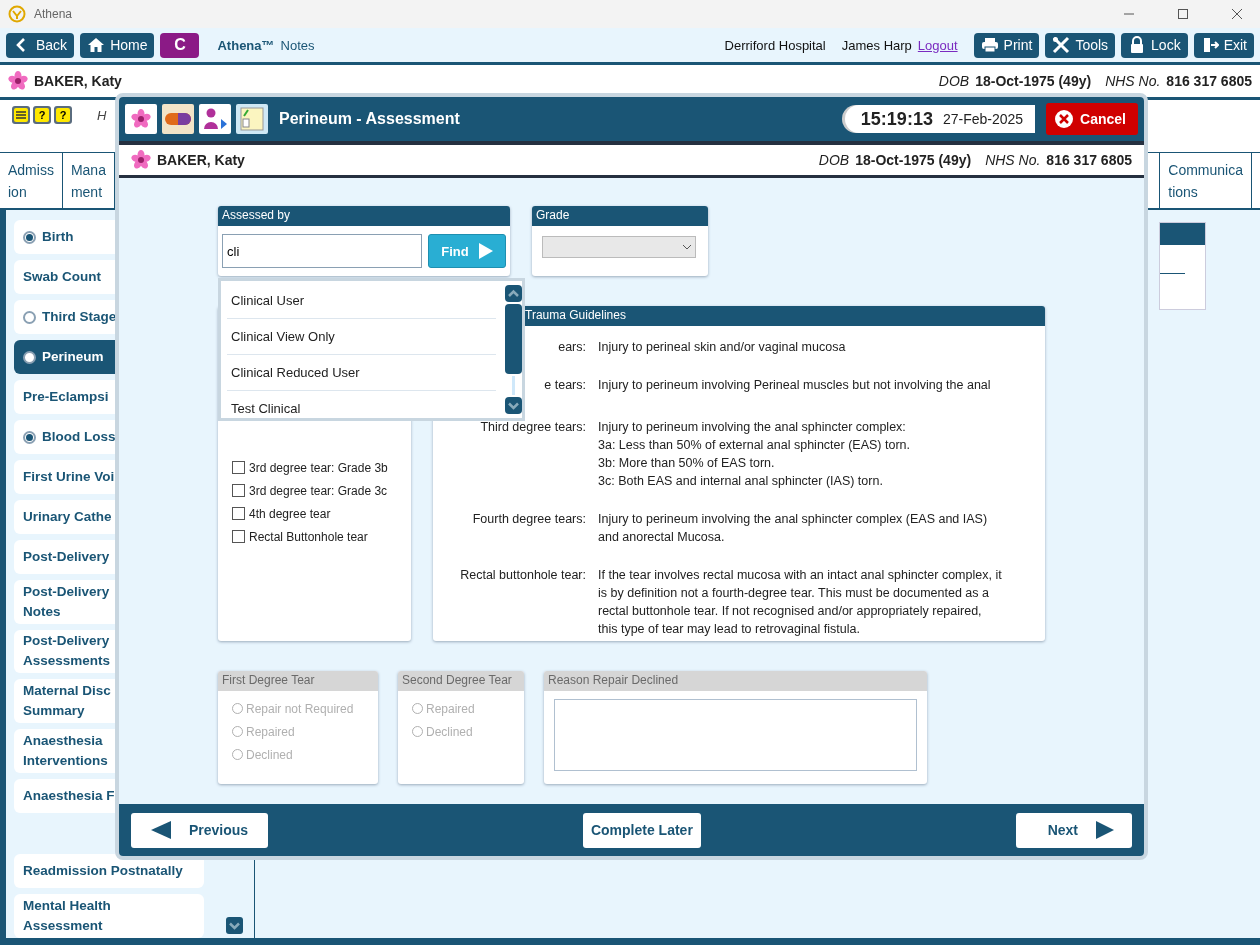 Image resolution: width=1260 pixels, height=945 pixels. Describe the element at coordinates (69, 477) in the screenshot. I see `sidebar-item-label: First Urine Voi` at that location.